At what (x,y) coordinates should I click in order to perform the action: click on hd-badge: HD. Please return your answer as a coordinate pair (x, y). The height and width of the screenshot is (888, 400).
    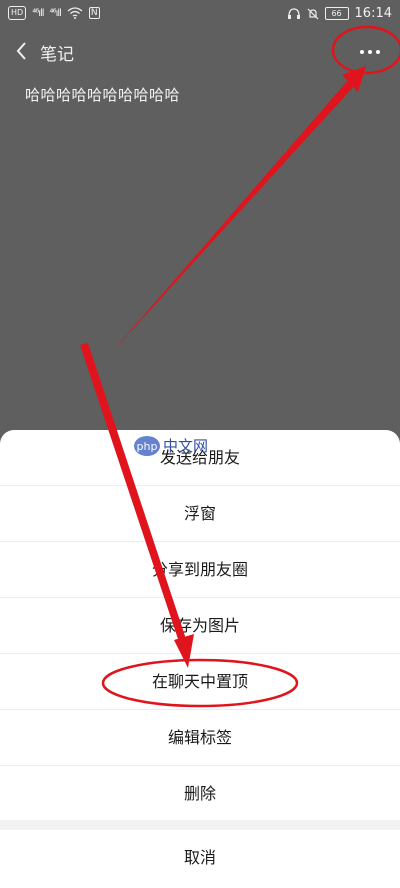
    Looking at the image, I should click on (17, 13).